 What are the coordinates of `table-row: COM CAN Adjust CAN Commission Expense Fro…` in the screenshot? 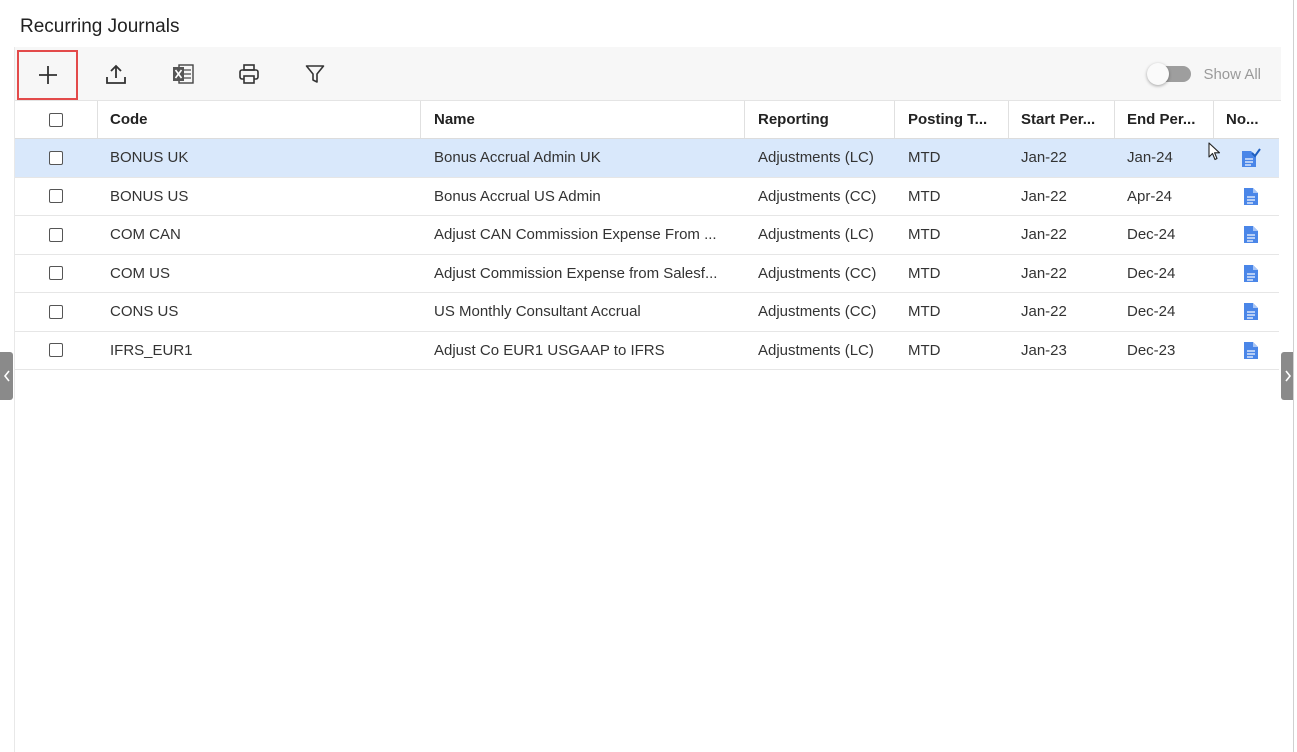 It's located at (647, 235).